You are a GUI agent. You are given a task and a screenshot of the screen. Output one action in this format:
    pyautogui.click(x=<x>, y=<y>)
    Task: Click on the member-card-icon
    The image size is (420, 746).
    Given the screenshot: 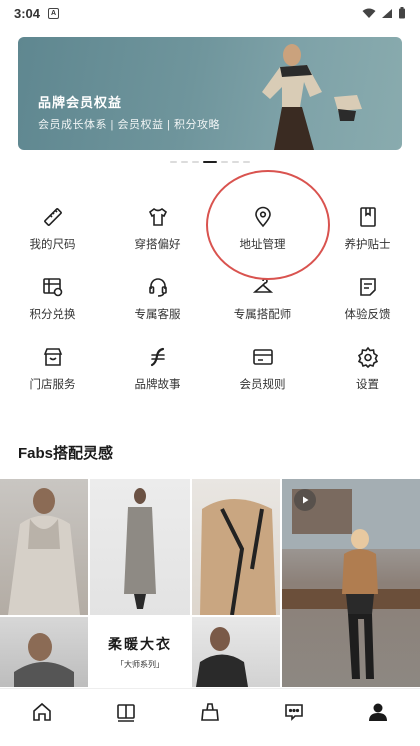 What is the action you would take?
    pyautogui.click(x=263, y=357)
    